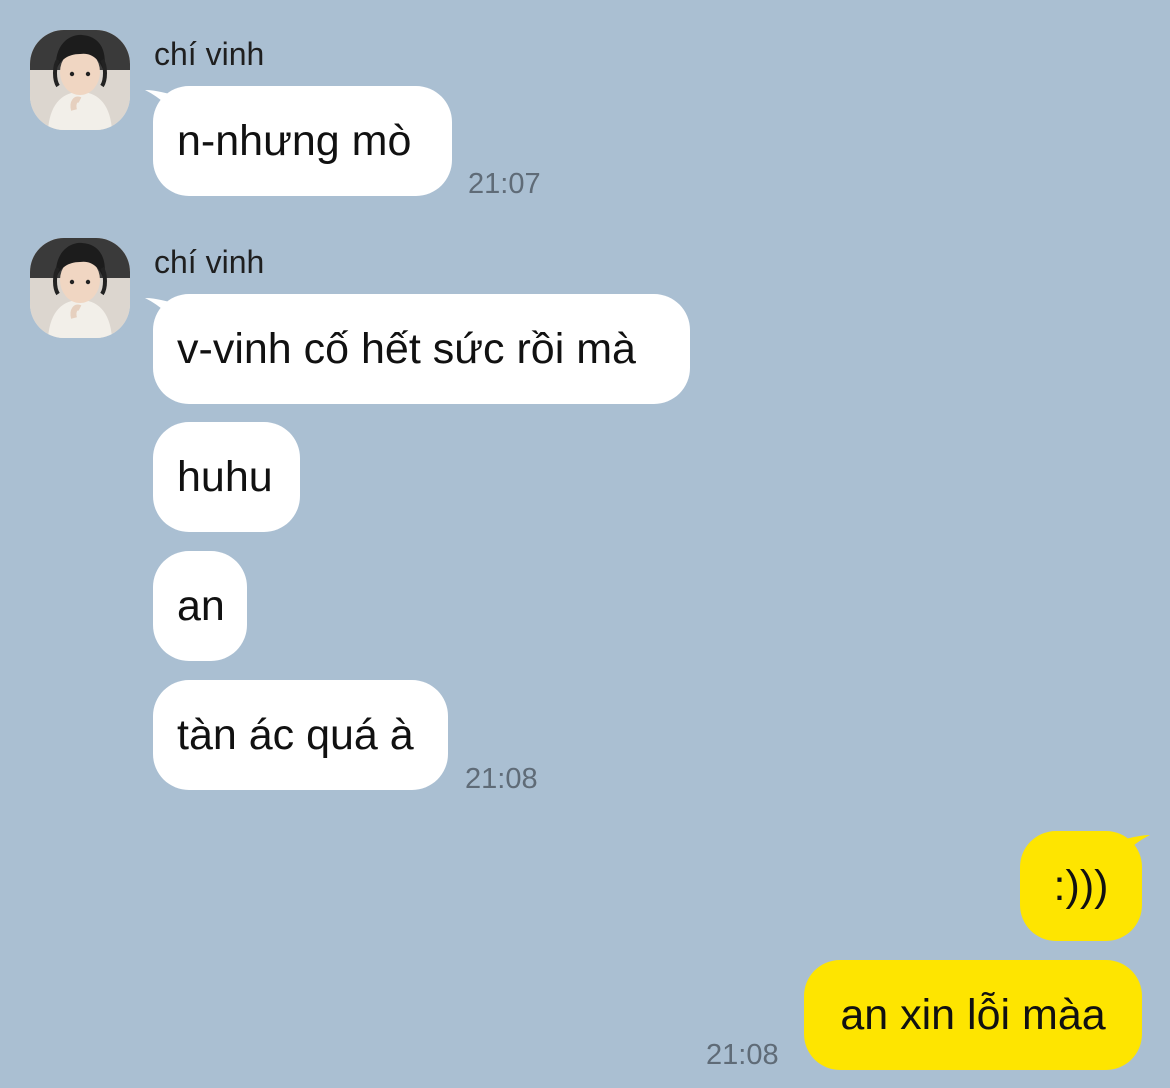  I want to click on incoming-message-bubble: an, so click(200, 606).